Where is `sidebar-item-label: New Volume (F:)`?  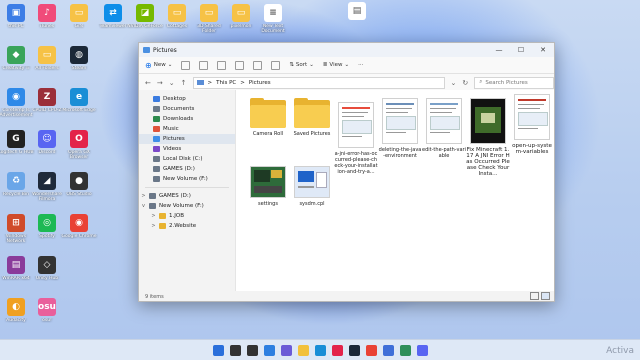
sidebar-item-label: New Volume (F:) is located at coordinates (181, 206).